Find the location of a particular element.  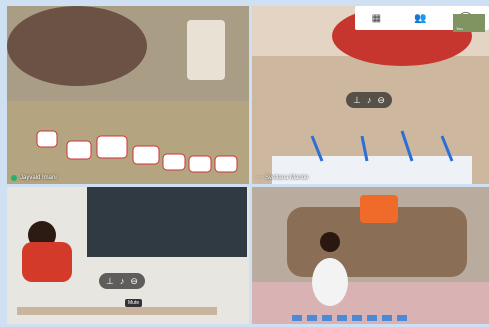

top-toolbar: ▦ 👥 💬 You is located at coordinates (422, 19).